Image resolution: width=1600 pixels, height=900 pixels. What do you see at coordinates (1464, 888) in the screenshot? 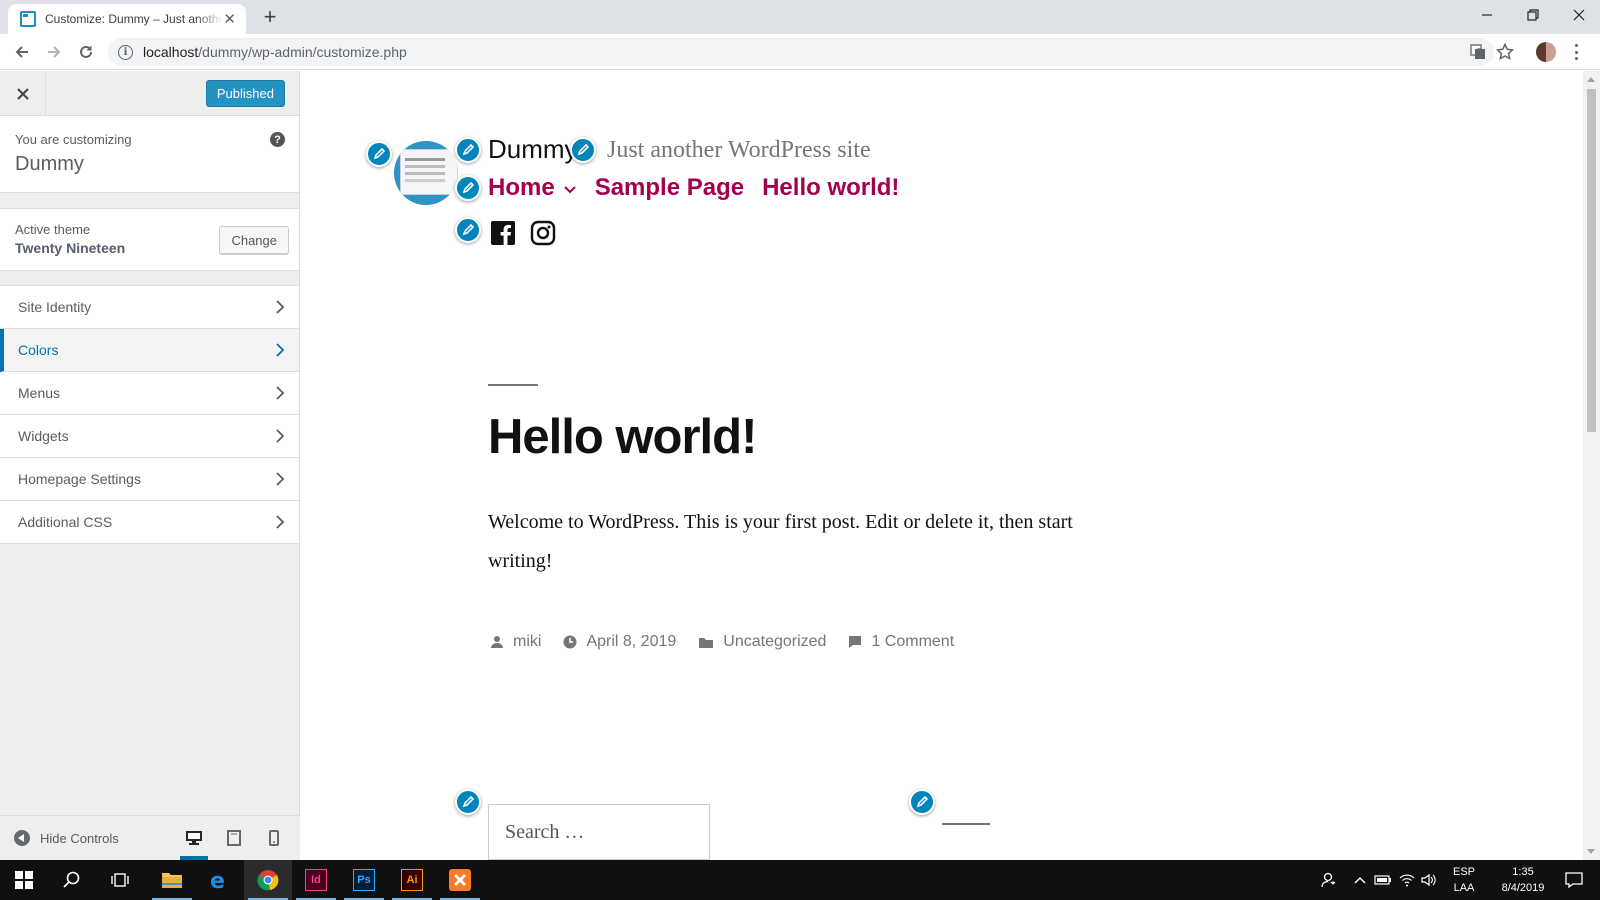
I see `lang-bottom: LAA` at bounding box center [1464, 888].